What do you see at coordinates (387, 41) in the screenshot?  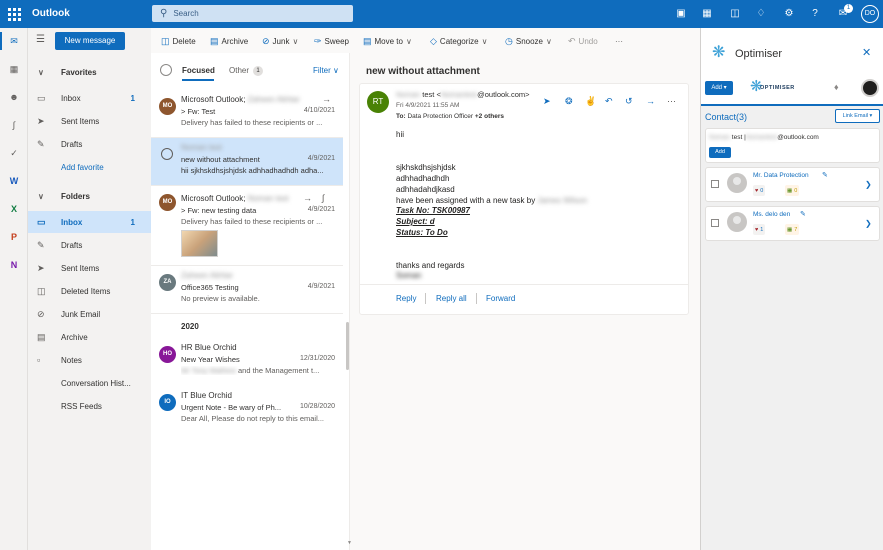 I see `move-to-button: ▤ Move to ∨` at bounding box center [387, 41].